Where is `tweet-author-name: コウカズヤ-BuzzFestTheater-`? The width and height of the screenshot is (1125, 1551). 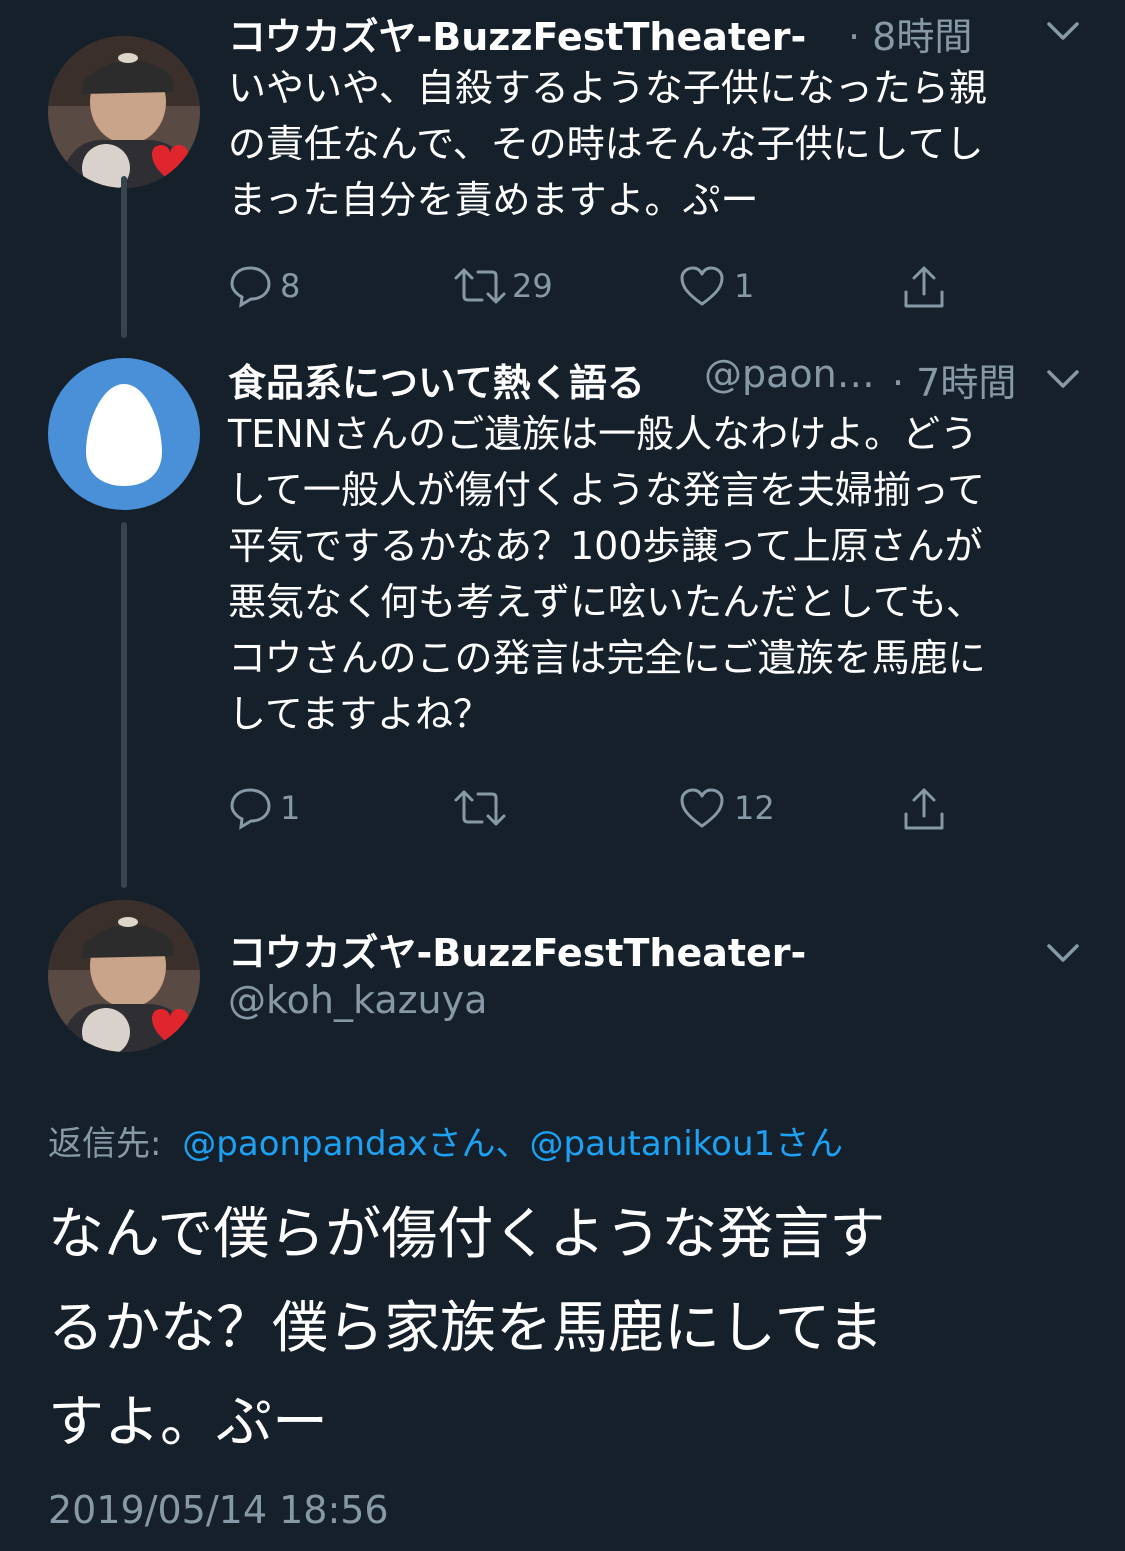
tweet-author-name: コウカズヤ-BuzzFestTheater- is located at coordinates (517, 33).